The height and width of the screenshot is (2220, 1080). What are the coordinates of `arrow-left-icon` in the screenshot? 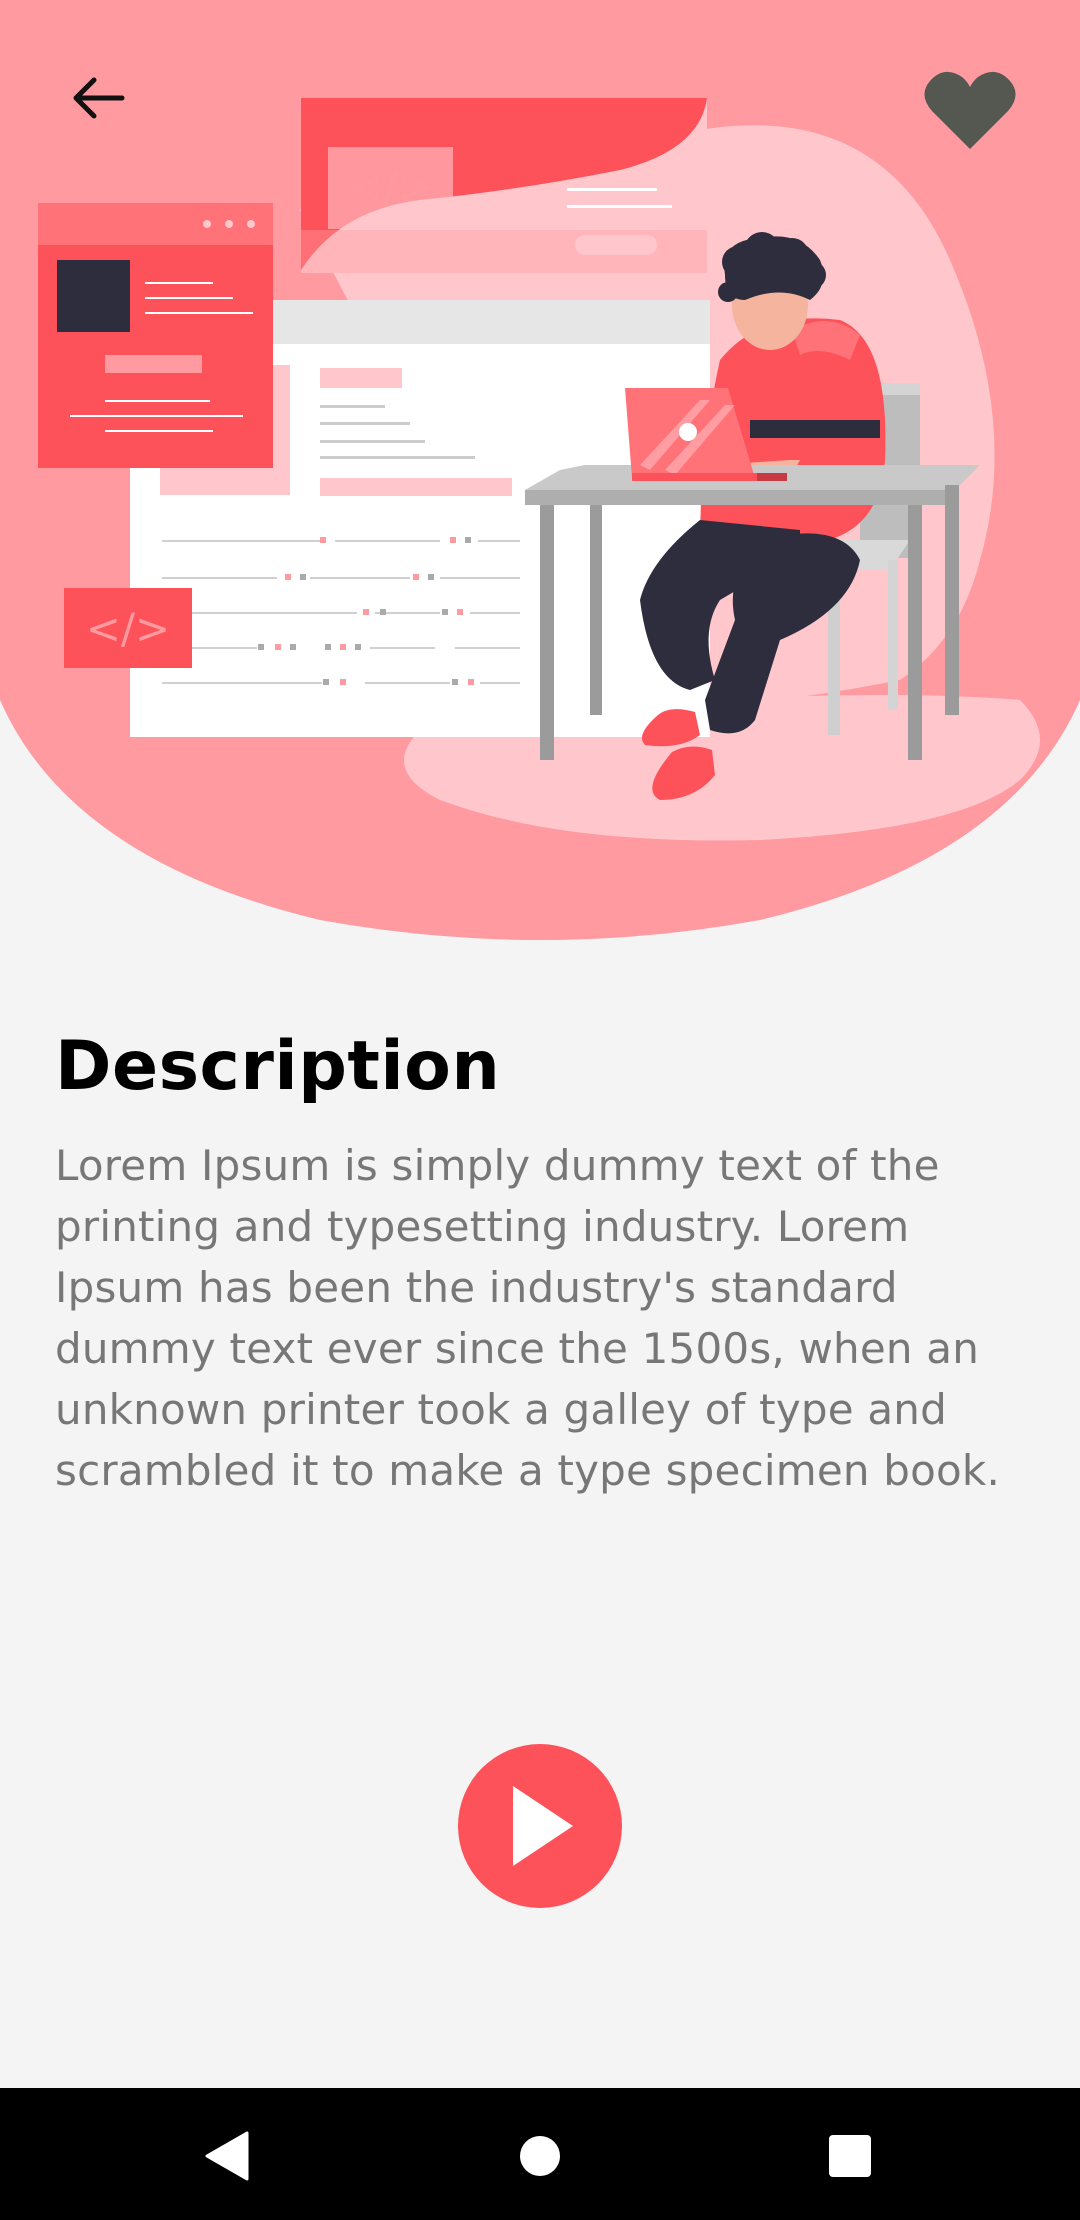 It's located at (98, 97).